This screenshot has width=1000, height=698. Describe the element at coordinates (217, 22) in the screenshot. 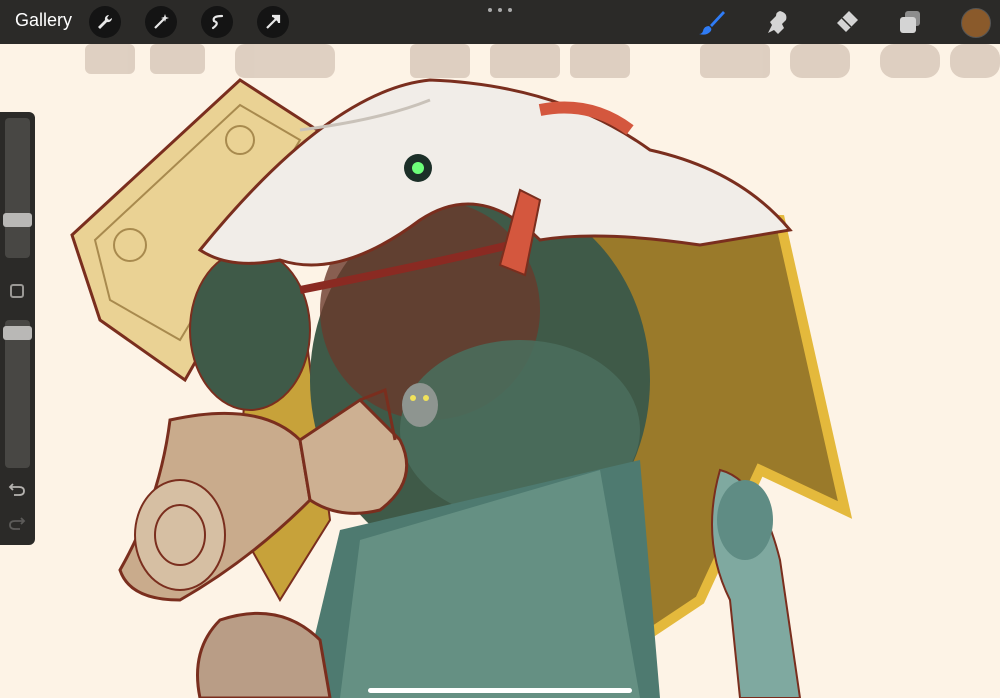

I see `selection-icon` at that location.